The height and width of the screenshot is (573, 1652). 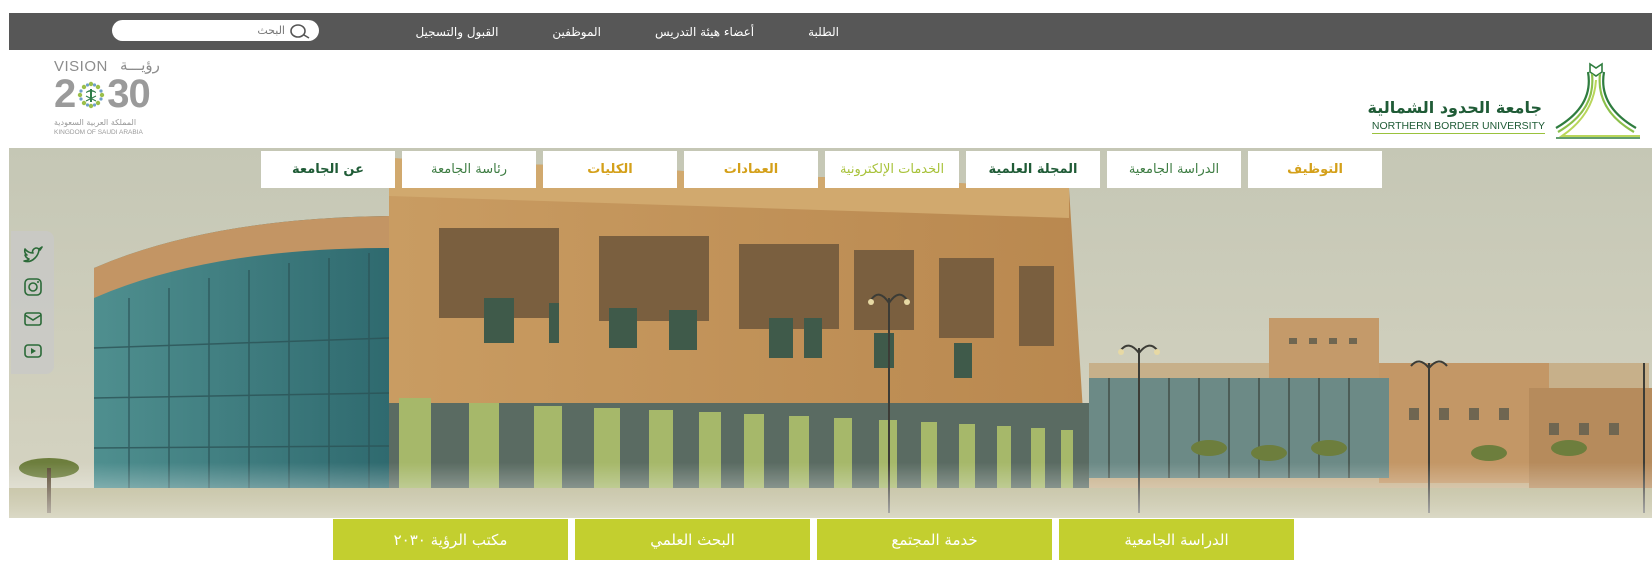 I want to click on vision-kingdom-en: KINGDOM OF SAUDI ARABIA, so click(x=98, y=132).